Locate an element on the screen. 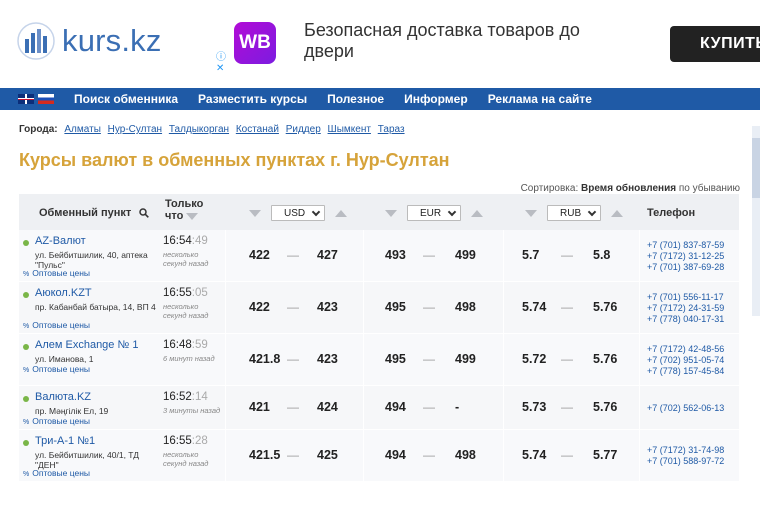  phone-link: +7 (7172) 24-31-59 is located at coordinates (685, 308).